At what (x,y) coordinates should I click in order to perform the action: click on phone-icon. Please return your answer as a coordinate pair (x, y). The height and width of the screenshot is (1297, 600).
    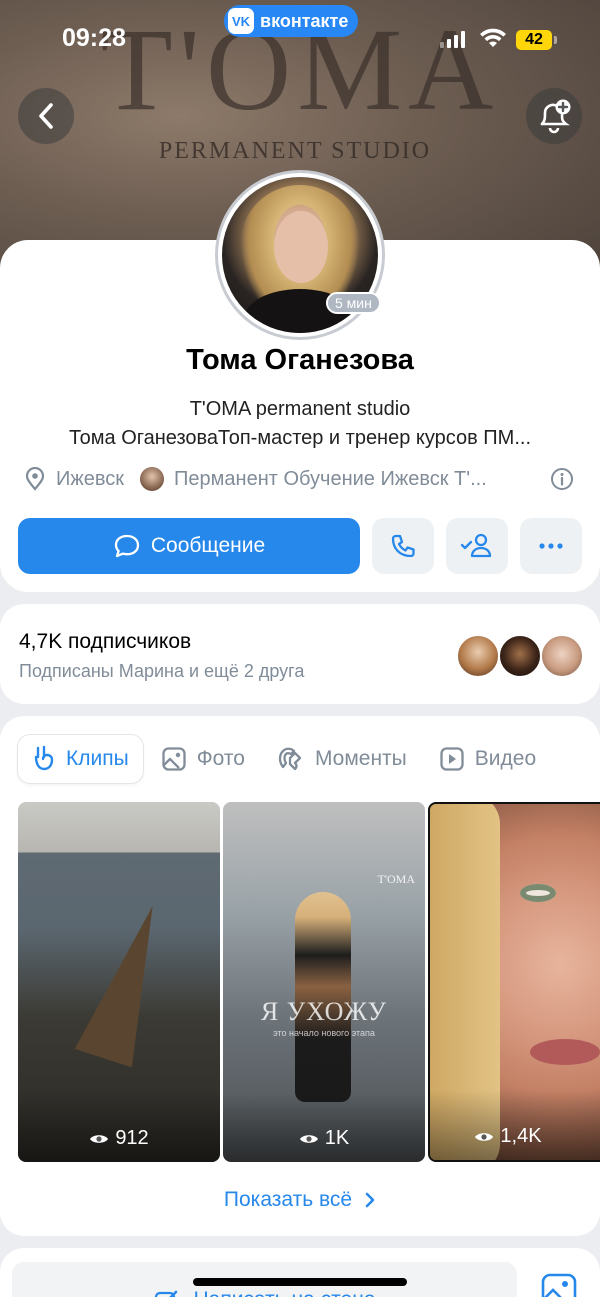
    Looking at the image, I should click on (403, 546).